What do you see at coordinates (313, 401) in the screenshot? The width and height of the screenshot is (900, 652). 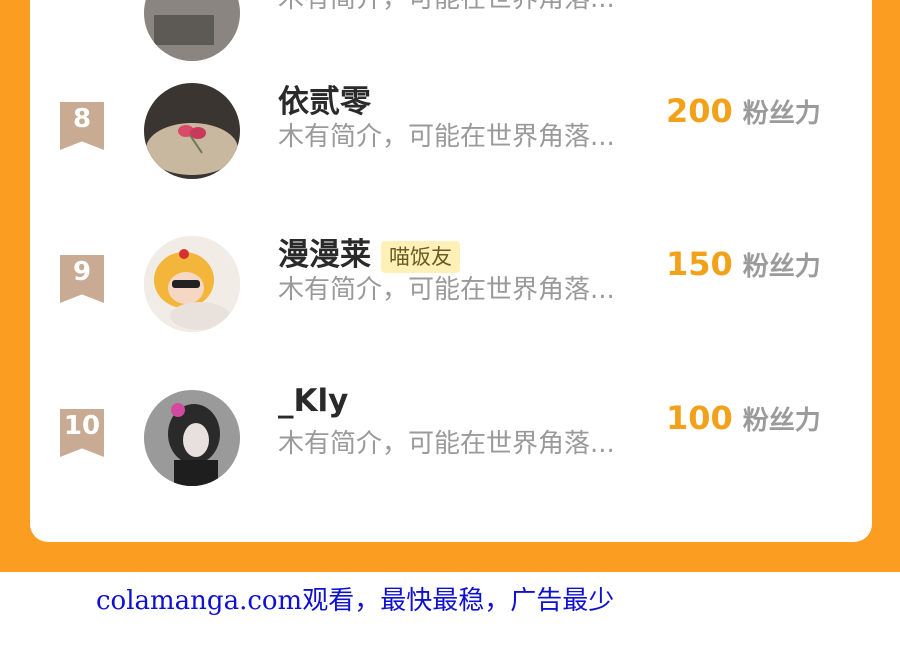 I see `user-name: _Kly` at bounding box center [313, 401].